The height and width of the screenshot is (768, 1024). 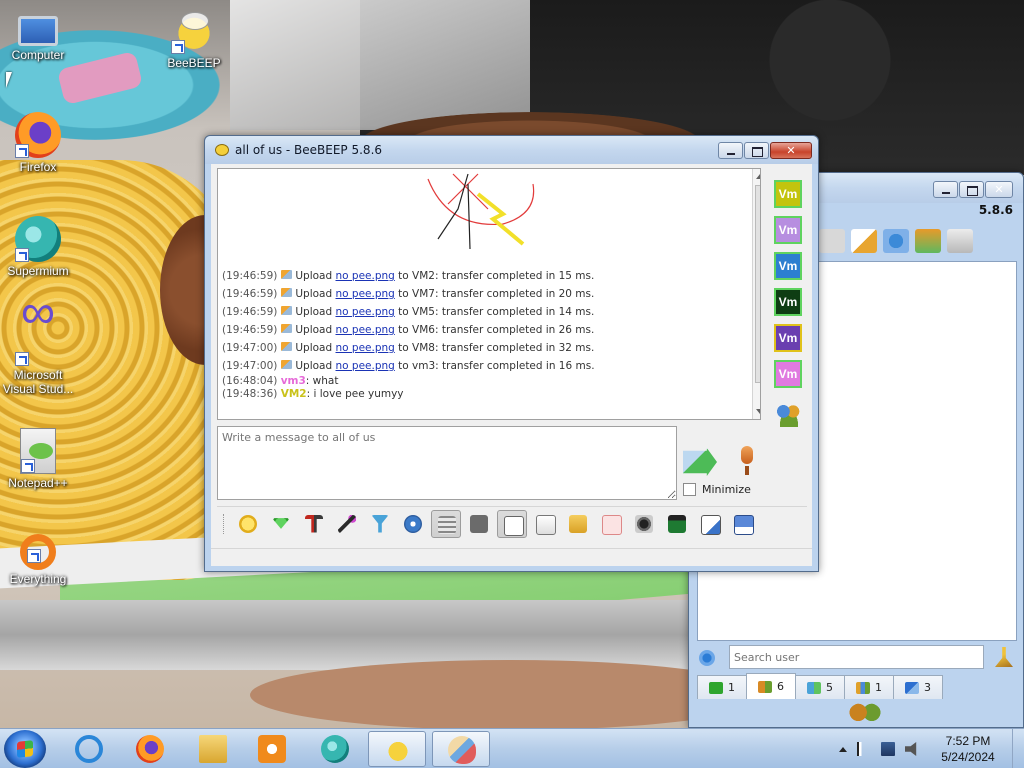 I want to click on file-transfer-icon, so click(x=912, y=687).